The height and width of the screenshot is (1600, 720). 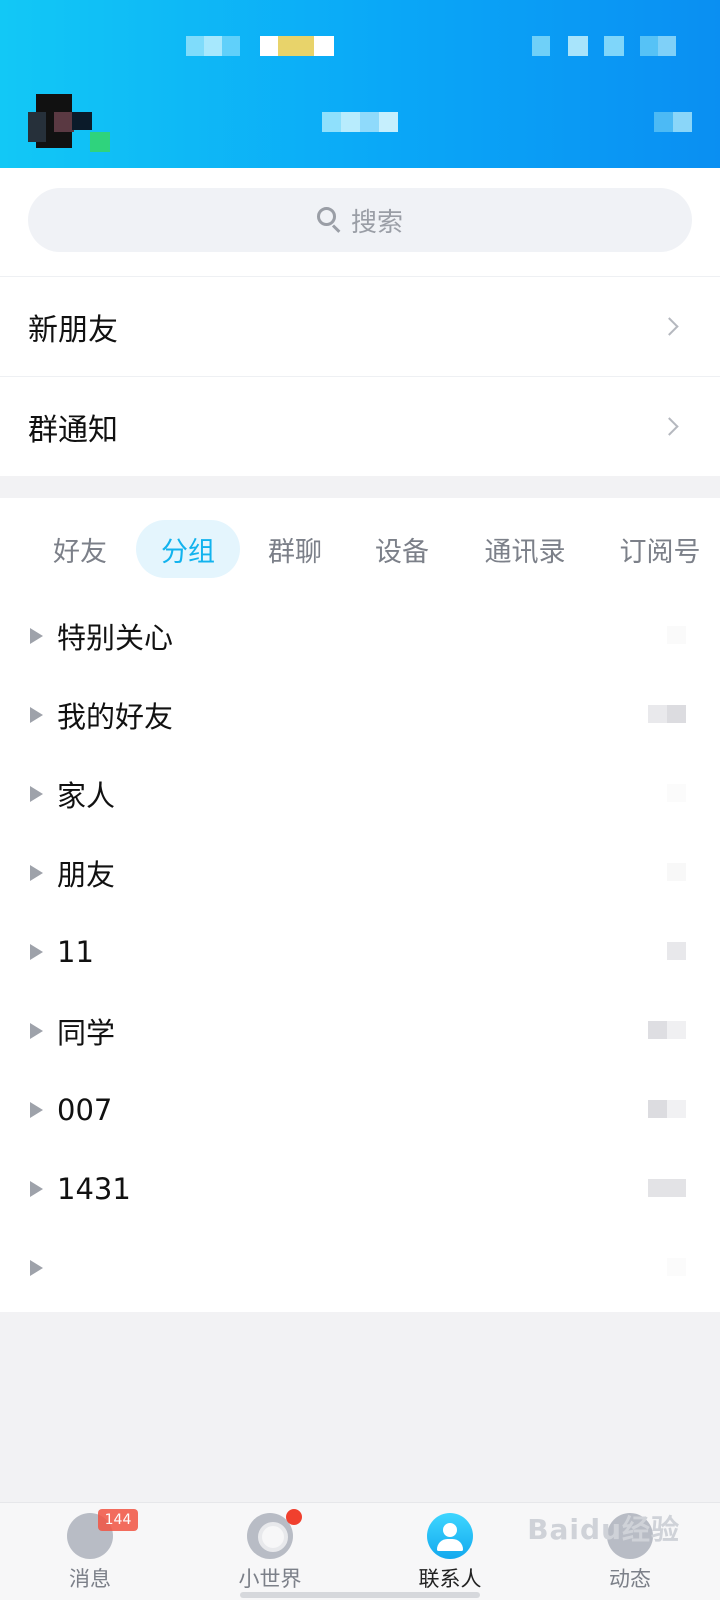 What do you see at coordinates (603, 1529) in the screenshot?
I see `watermark: Baidu经验` at bounding box center [603, 1529].